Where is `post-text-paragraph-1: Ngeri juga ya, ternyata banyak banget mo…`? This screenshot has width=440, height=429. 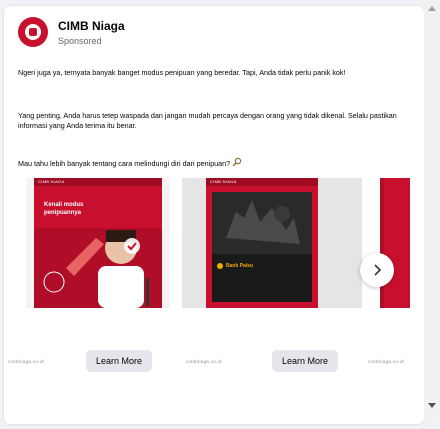 post-text-paragraph-1: Ngeri juga ya, ternyata banyak banget mo… is located at coordinates (182, 72).